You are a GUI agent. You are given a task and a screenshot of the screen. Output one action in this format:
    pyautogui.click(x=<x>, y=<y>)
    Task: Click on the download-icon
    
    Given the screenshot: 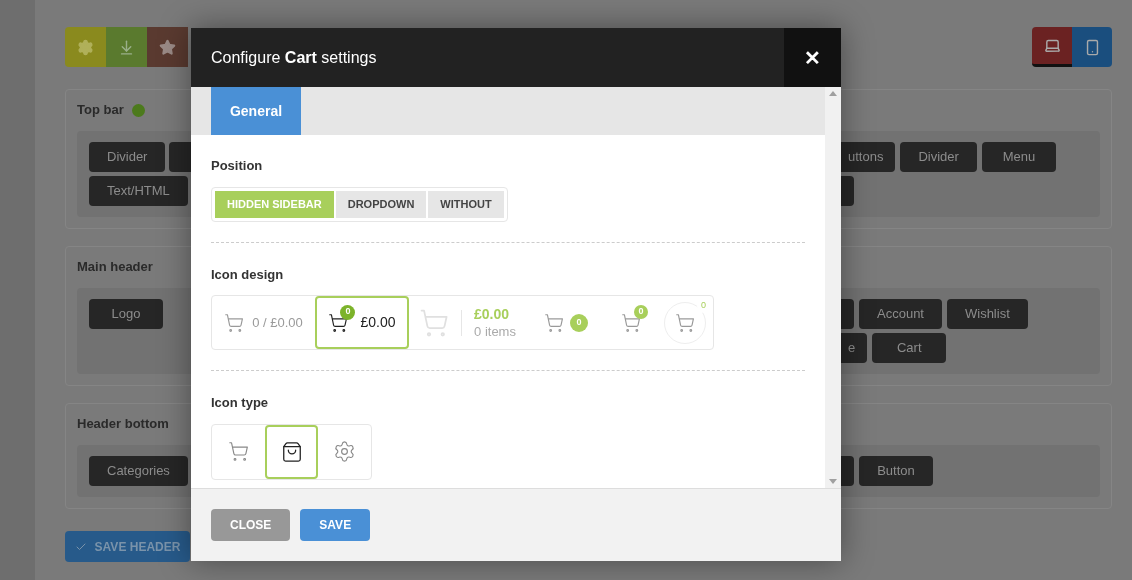 What is the action you would take?
    pyautogui.click(x=126, y=47)
    